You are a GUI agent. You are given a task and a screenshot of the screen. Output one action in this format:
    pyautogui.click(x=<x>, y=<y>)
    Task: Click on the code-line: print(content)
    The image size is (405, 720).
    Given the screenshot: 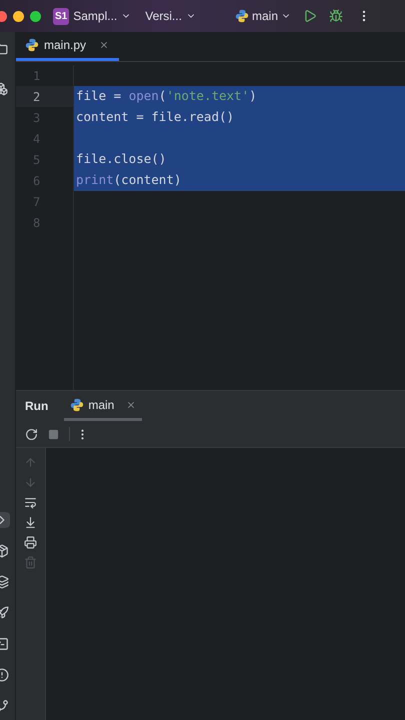 What is the action you would take?
    pyautogui.click(x=129, y=180)
    